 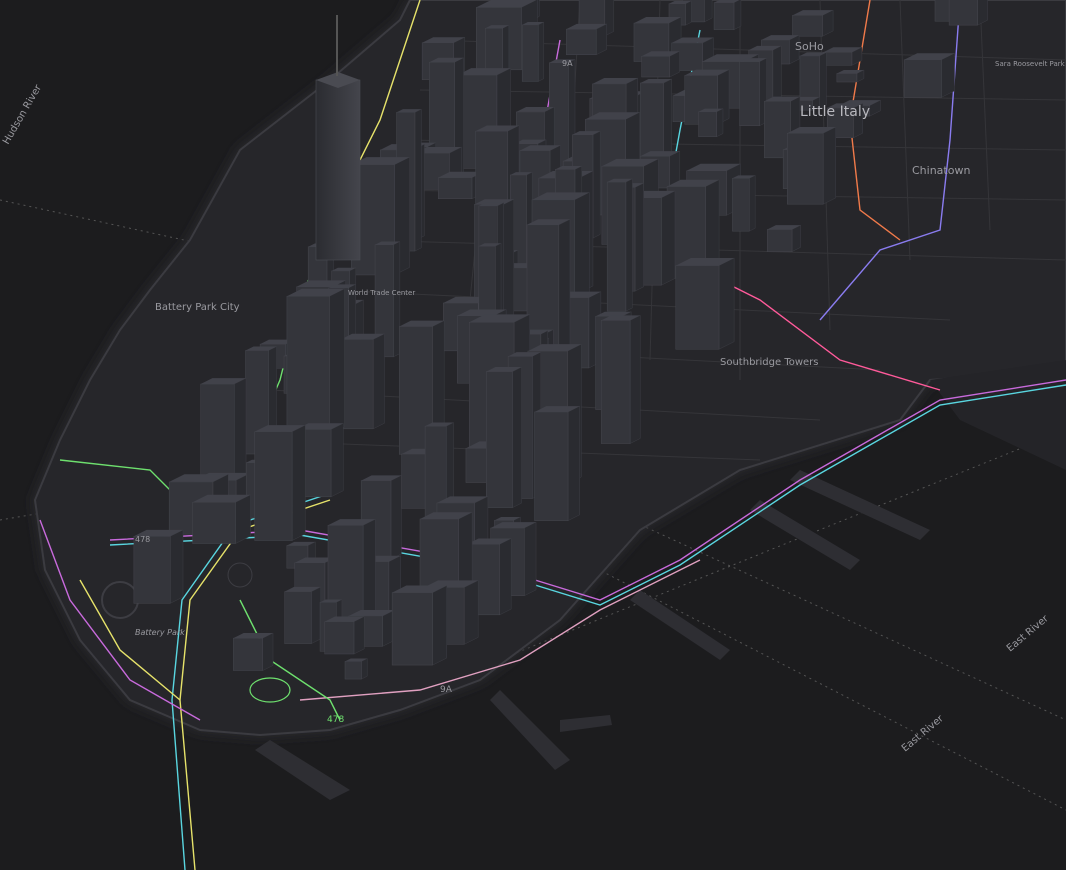 What do you see at coordinates (142, 539) in the screenshot?
I see `label-route-478: 478` at bounding box center [142, 539].